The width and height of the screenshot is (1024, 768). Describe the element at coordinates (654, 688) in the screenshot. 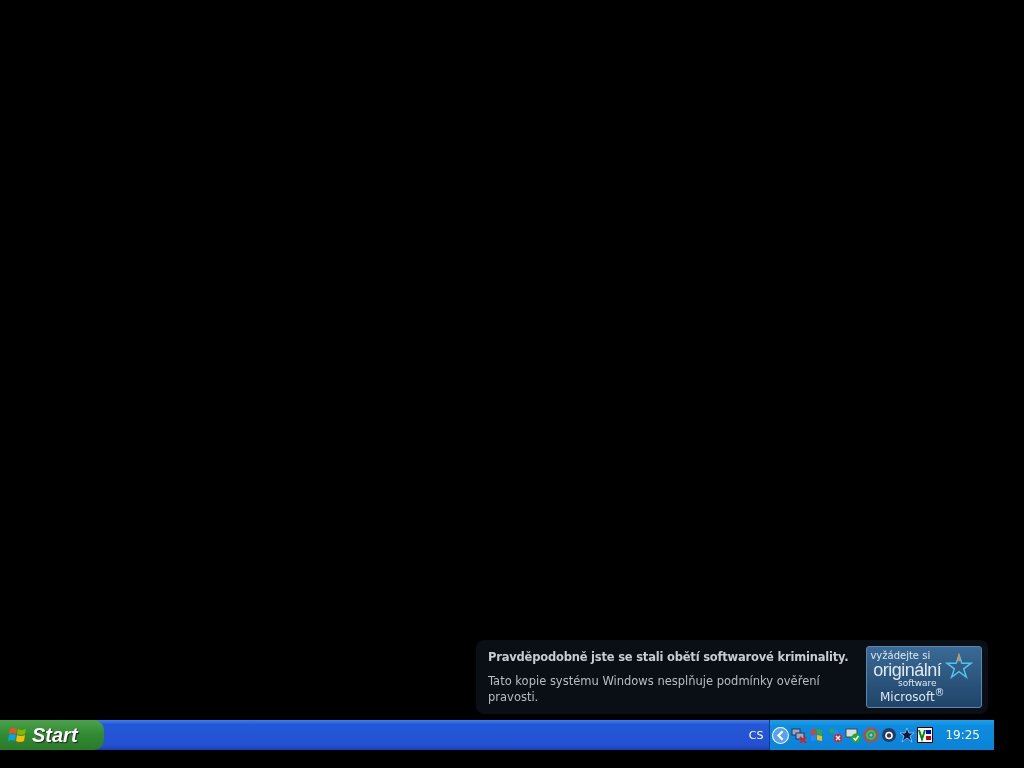

I see `notification-message: Tato kopie systému Windows nesplňuje podmínky ověření pravosti.` at that location.